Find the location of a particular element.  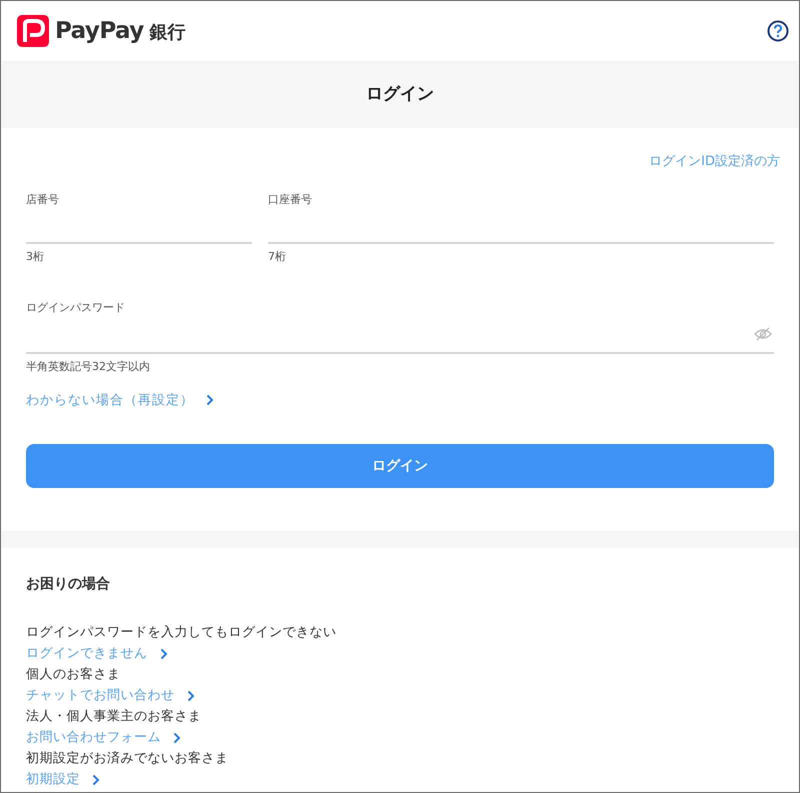

help-link: ログインできません is located at coordinates (97, 653).